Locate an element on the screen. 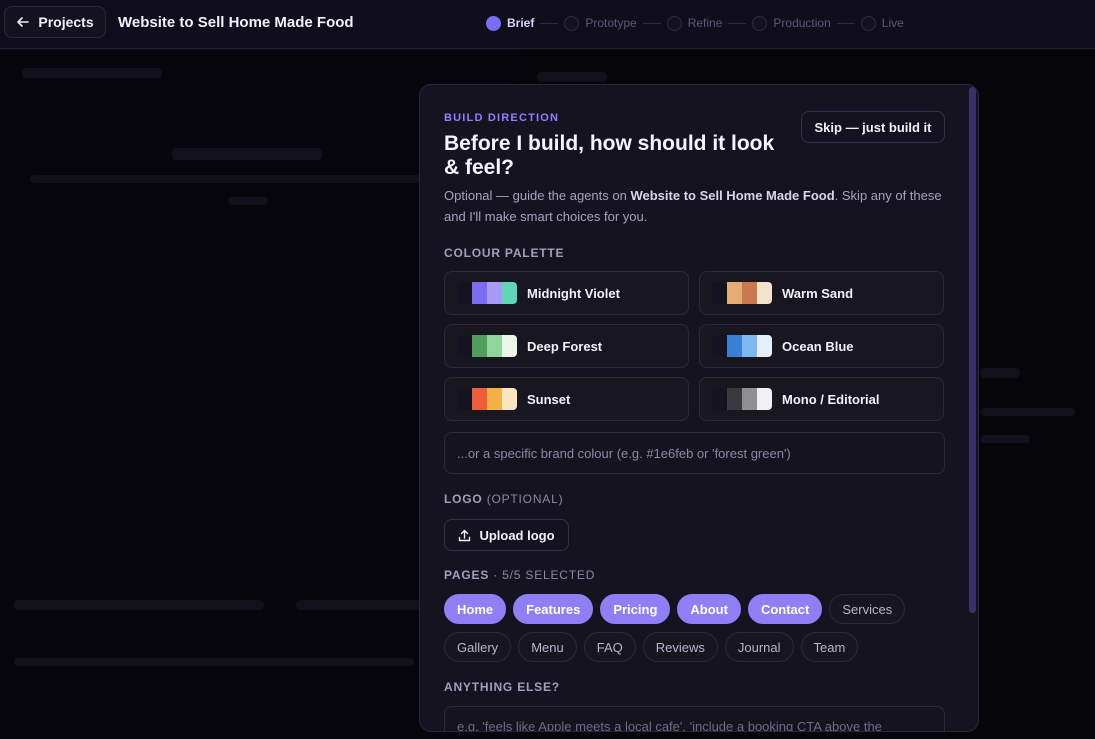  colour-palette-label: COLOUR PALETTE is located at coordinates (504, 253).